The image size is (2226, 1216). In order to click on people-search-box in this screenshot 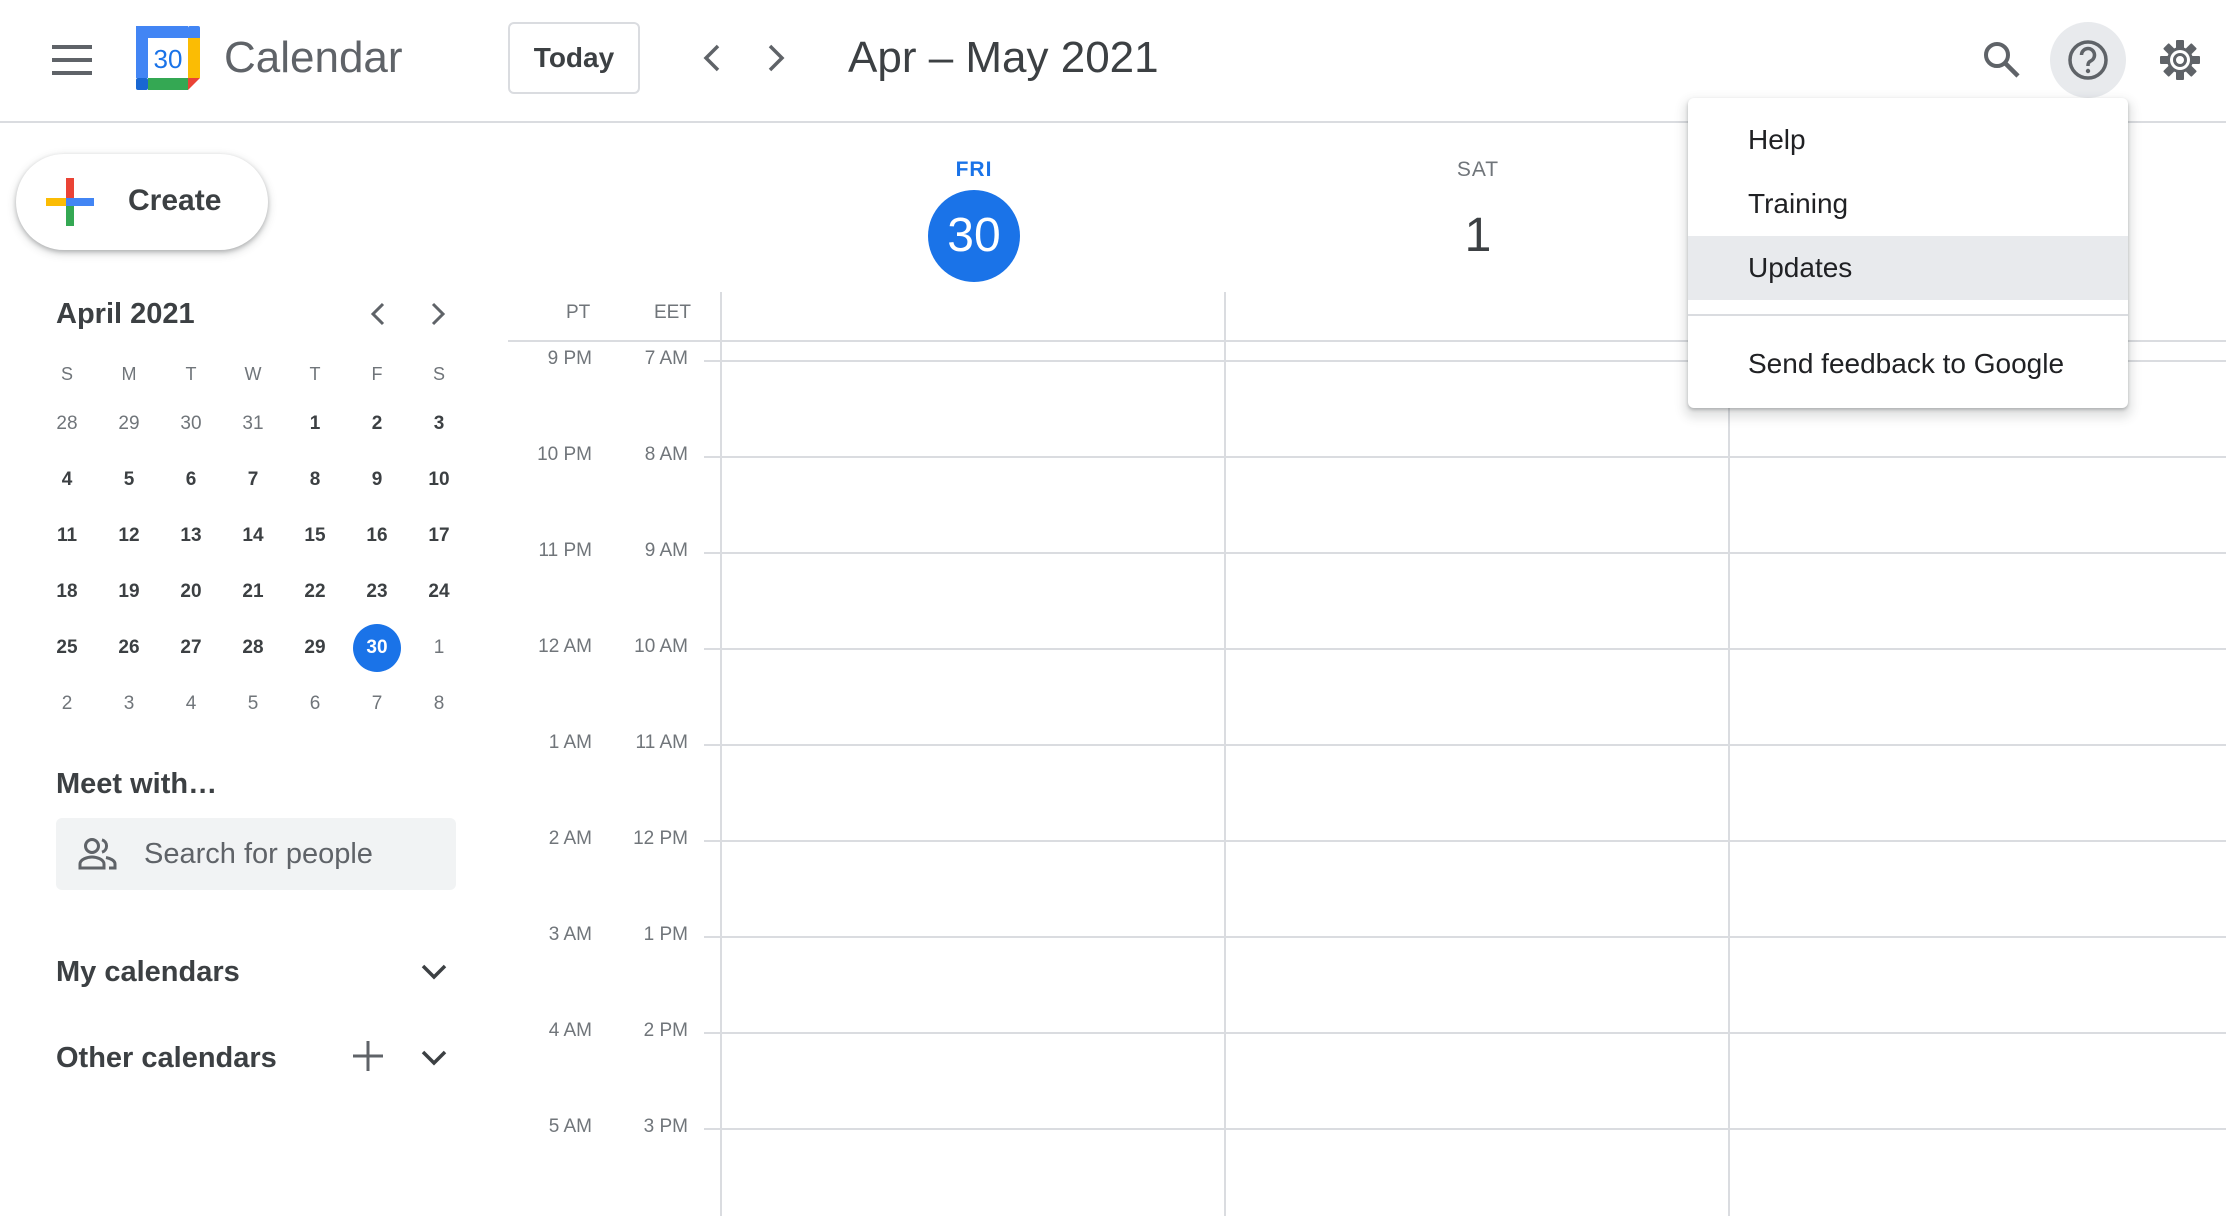, I will do `click(256, 854)`.